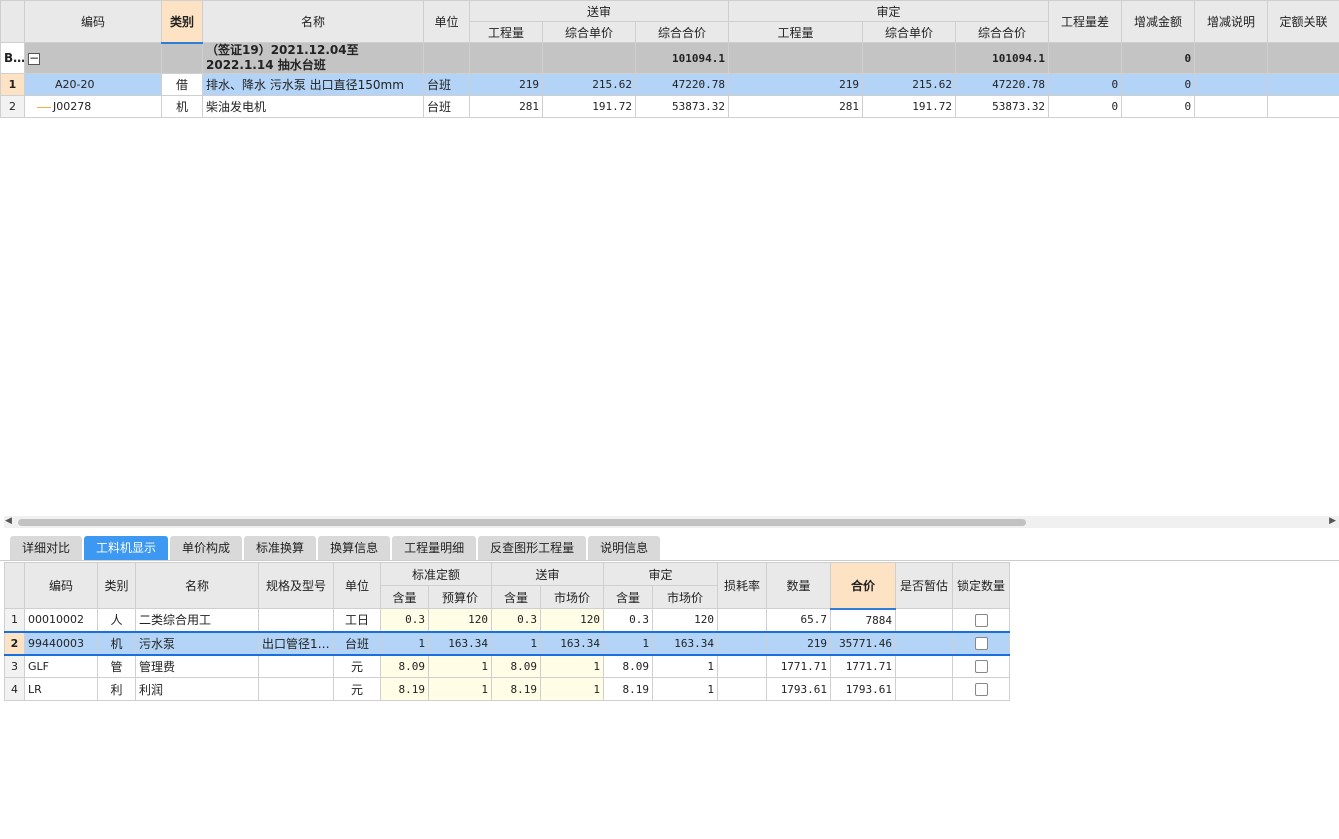 The image size is (1339, 839). Describe the element at coordinates (572, 643) in the screenshot. I see `p2-cell: 163.34` at that location.